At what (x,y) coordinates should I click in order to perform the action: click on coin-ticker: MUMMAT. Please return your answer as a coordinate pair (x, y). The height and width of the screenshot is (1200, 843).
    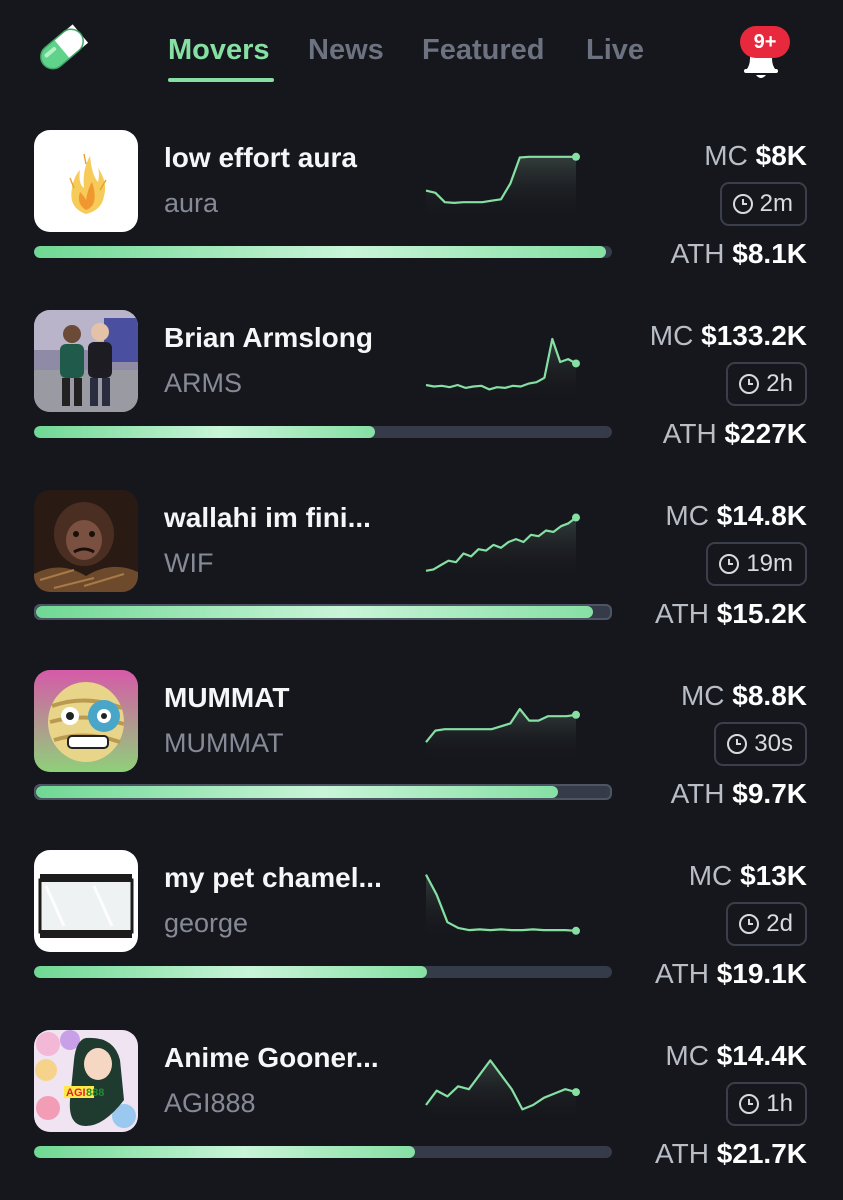
    Looking at the image, I should click on (224, 743).